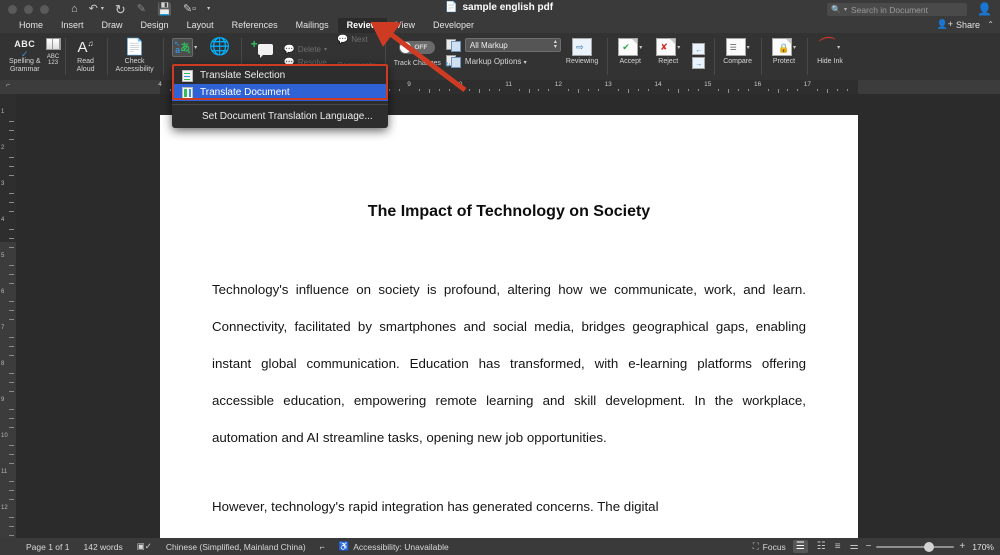 Image resolution: width=1000 pixels, height=555 pixels. Describe the element at coordinates (869, 546) in the screenshot. I see `zoom-out-button: −` at that location.